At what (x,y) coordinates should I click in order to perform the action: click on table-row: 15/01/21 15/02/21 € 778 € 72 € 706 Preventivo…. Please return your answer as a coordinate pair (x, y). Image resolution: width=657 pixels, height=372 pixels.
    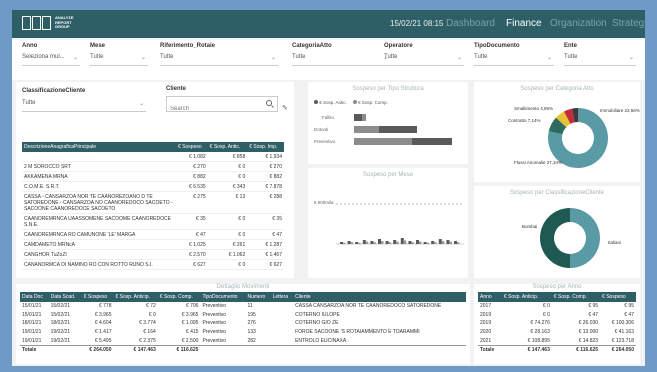
    Looking at the image, I should click on (243, 306).